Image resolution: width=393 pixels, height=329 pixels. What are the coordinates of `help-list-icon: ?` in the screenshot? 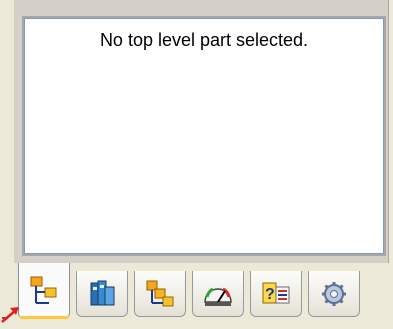 It's located at (276, 292).